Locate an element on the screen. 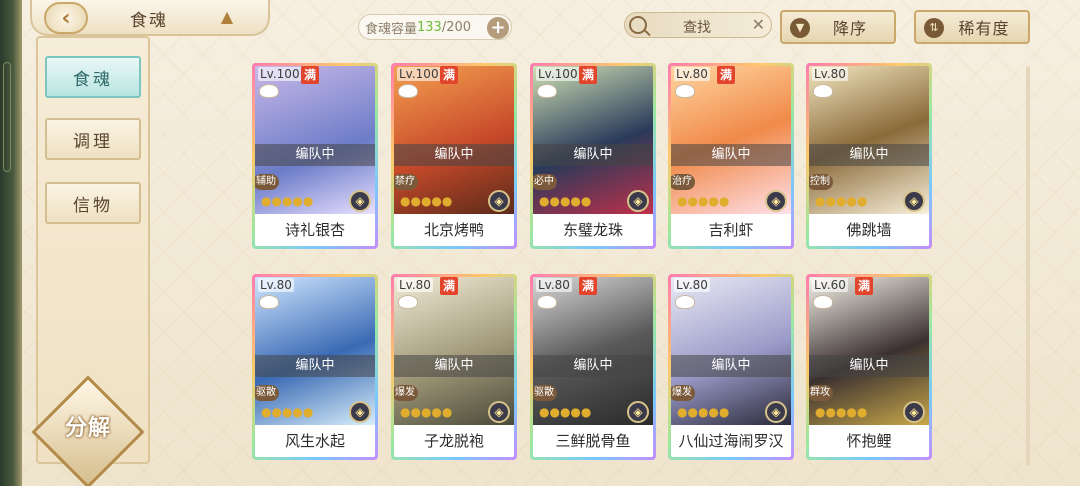 The image size is (1080, 486). back-button: ‹ is located at coordinates (66, 18).